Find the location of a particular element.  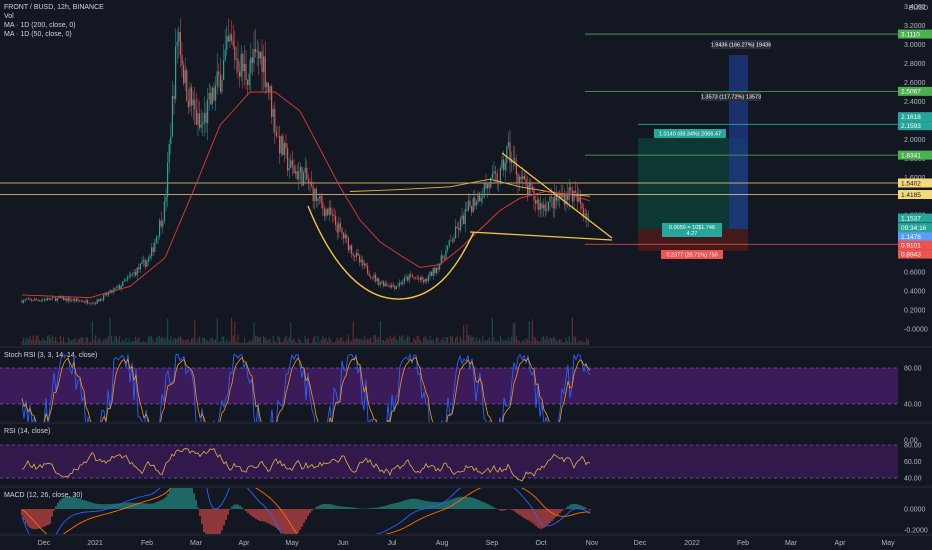

target-column is located at coordinates (738, 142).